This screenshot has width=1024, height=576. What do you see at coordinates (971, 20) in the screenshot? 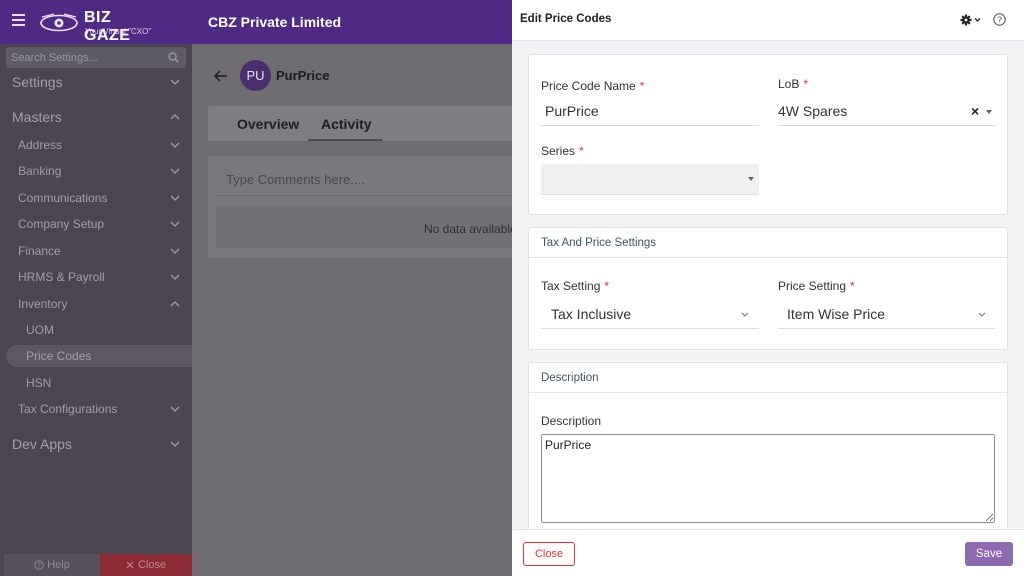
I see `gear-icon` at bounding box center [971, 20].